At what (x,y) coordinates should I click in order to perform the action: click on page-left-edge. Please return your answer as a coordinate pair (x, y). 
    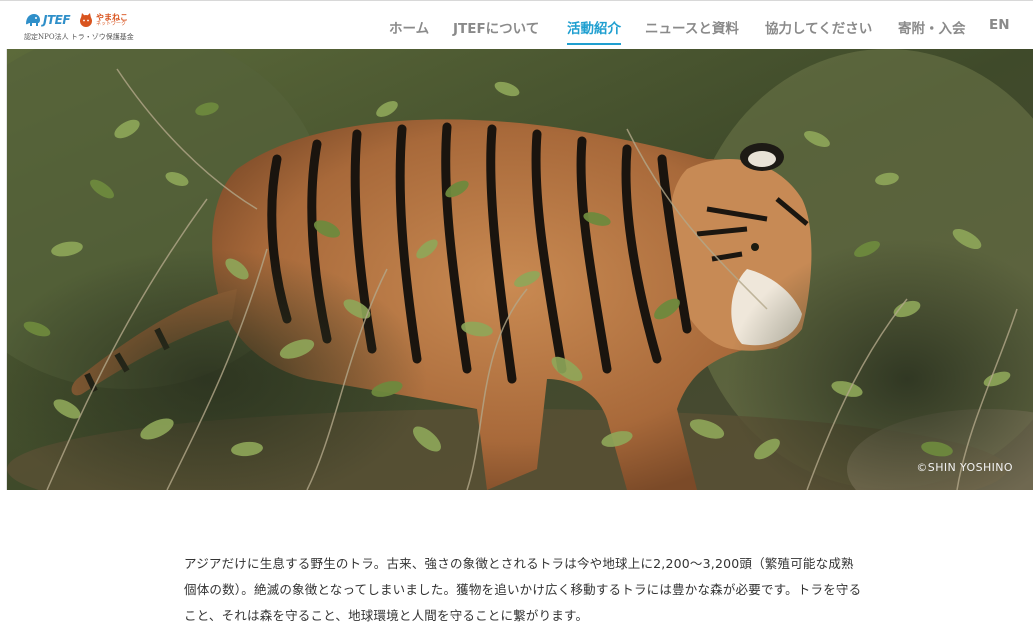
    Looking at the image, I should click on (3, 269).